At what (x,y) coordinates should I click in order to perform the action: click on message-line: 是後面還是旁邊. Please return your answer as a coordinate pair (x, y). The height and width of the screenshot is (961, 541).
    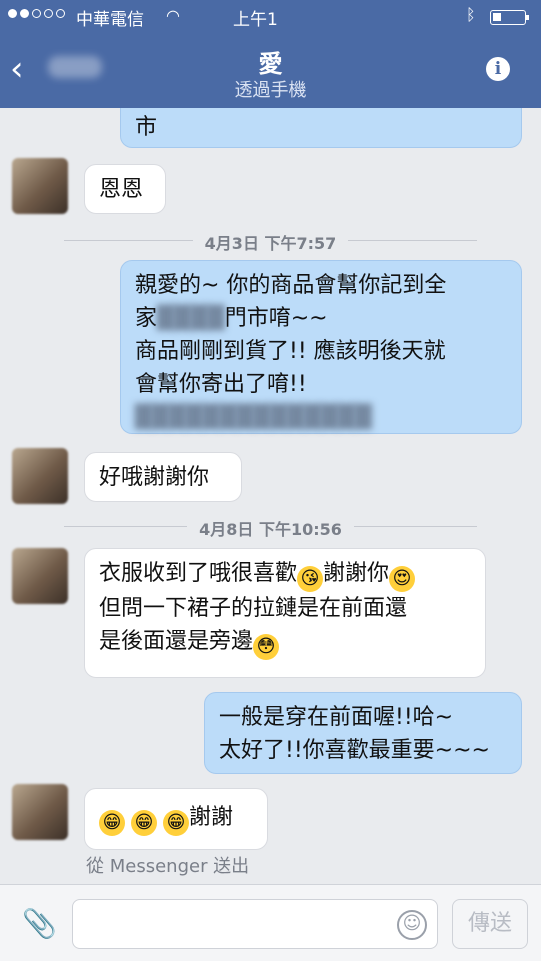
    Looking at the image, I should click on (176, 641).